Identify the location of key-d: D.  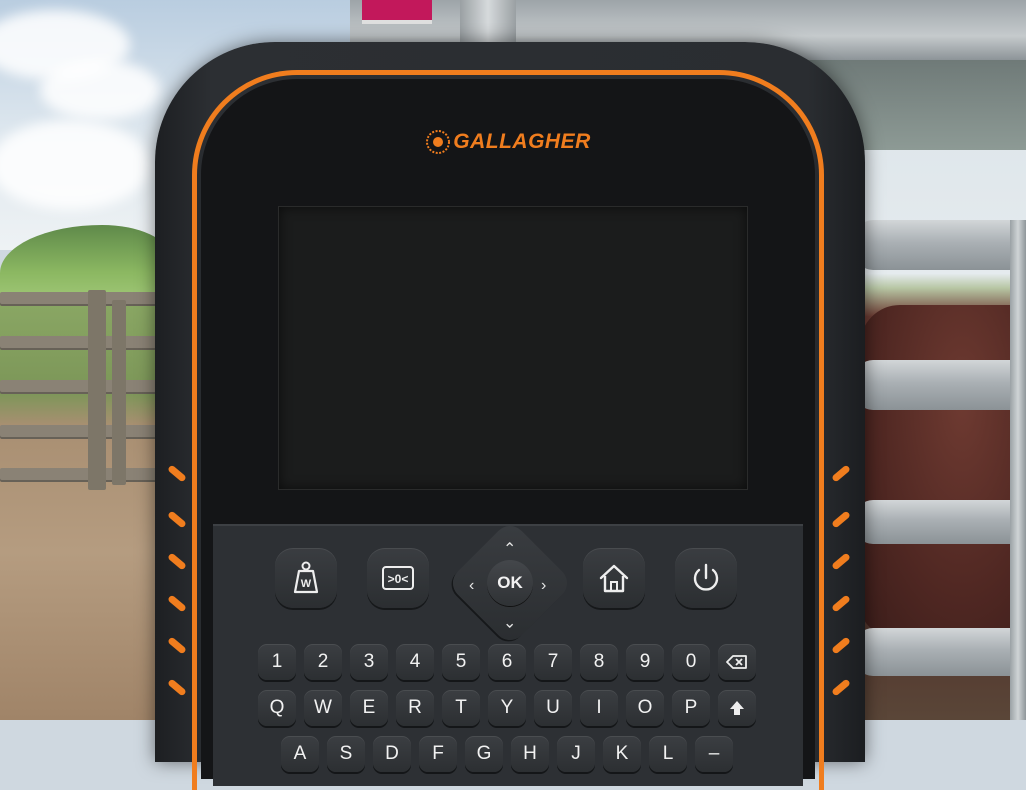
(392, 754).